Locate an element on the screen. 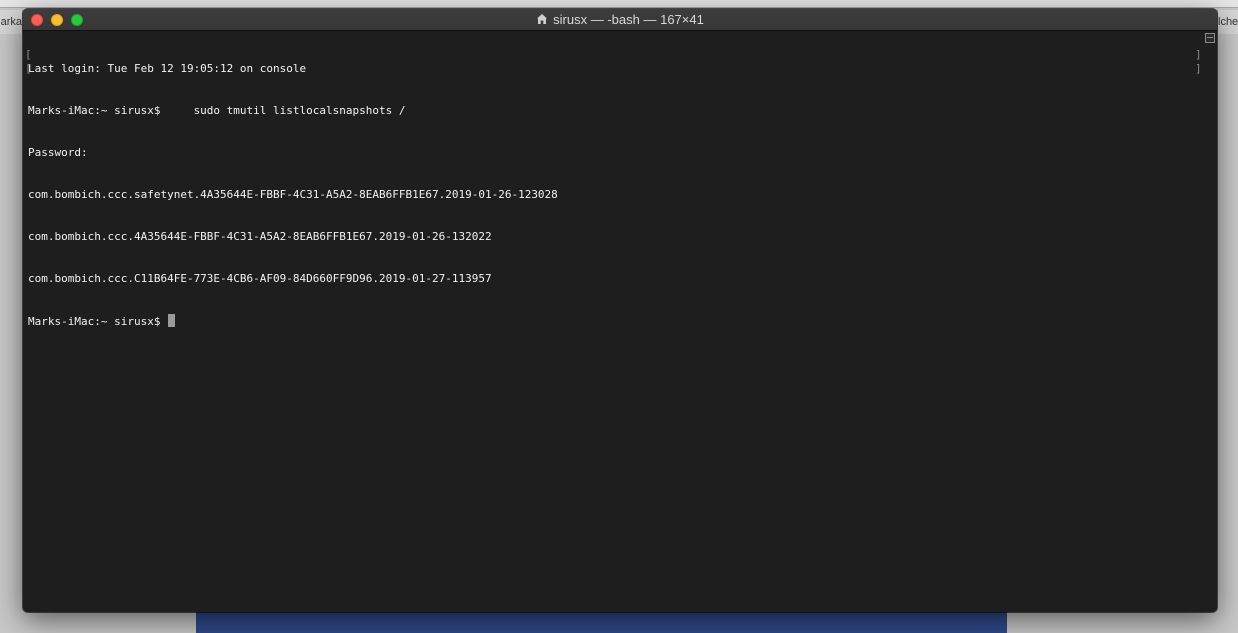 The width and height of the screenshot is (1238, 633). scrollbar is located at coordinates (1210, 322).